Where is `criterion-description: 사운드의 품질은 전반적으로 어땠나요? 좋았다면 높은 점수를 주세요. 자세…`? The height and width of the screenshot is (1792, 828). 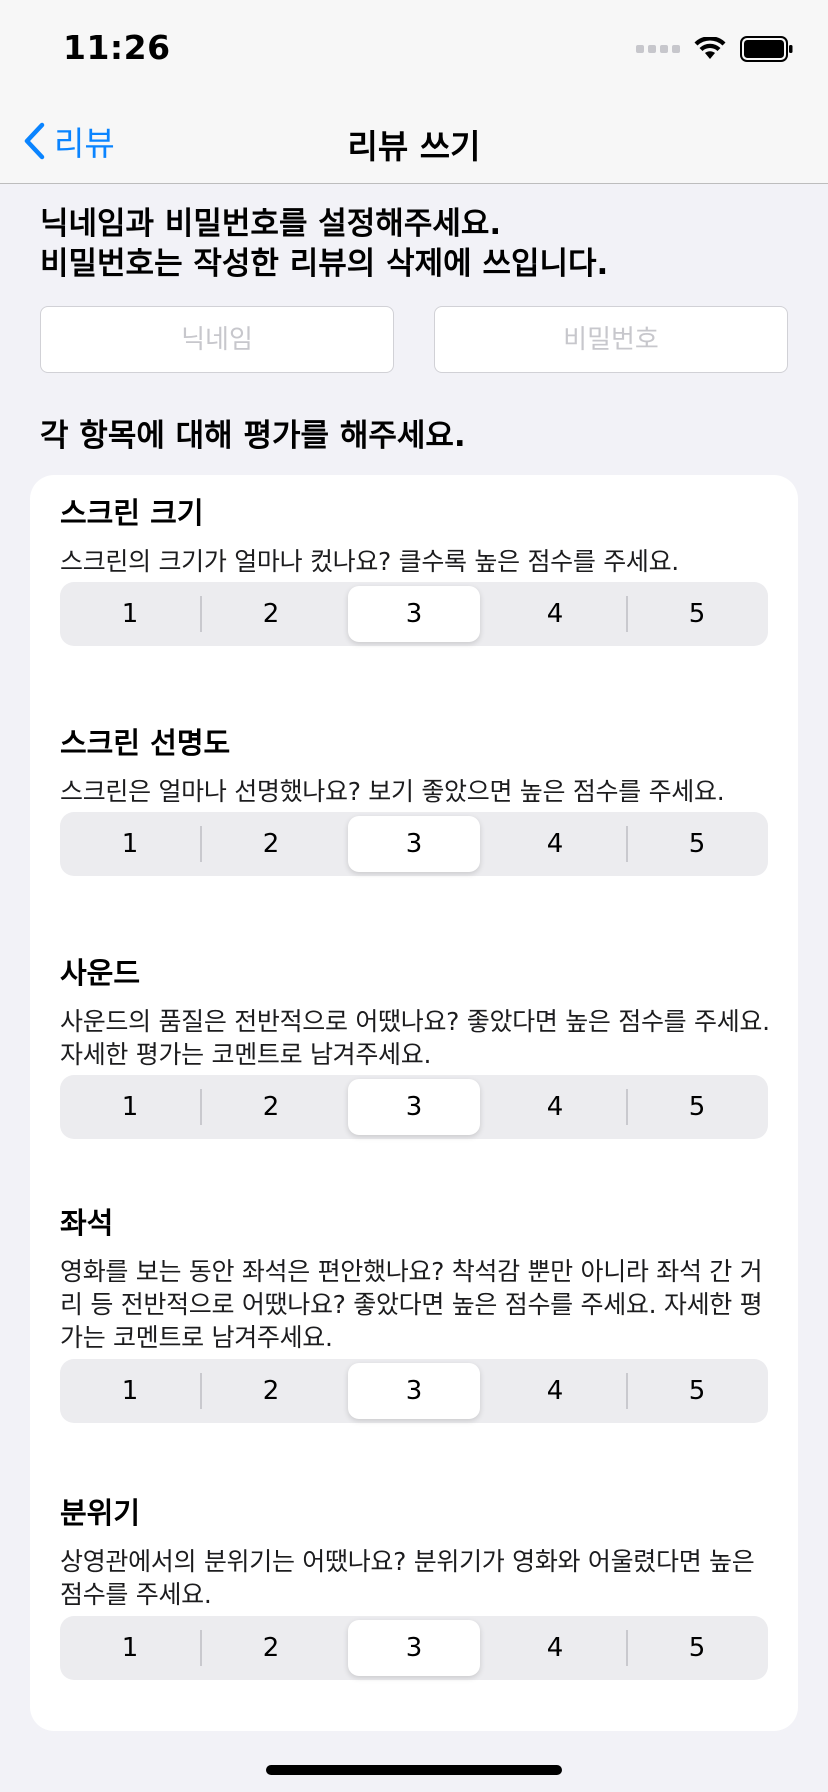 criterion-description: 사운드의 품질은 전반적으로 어땠나요? 좋았다면 높은 점수를 주세요. 자세… is located at coordinates (415, 1038).